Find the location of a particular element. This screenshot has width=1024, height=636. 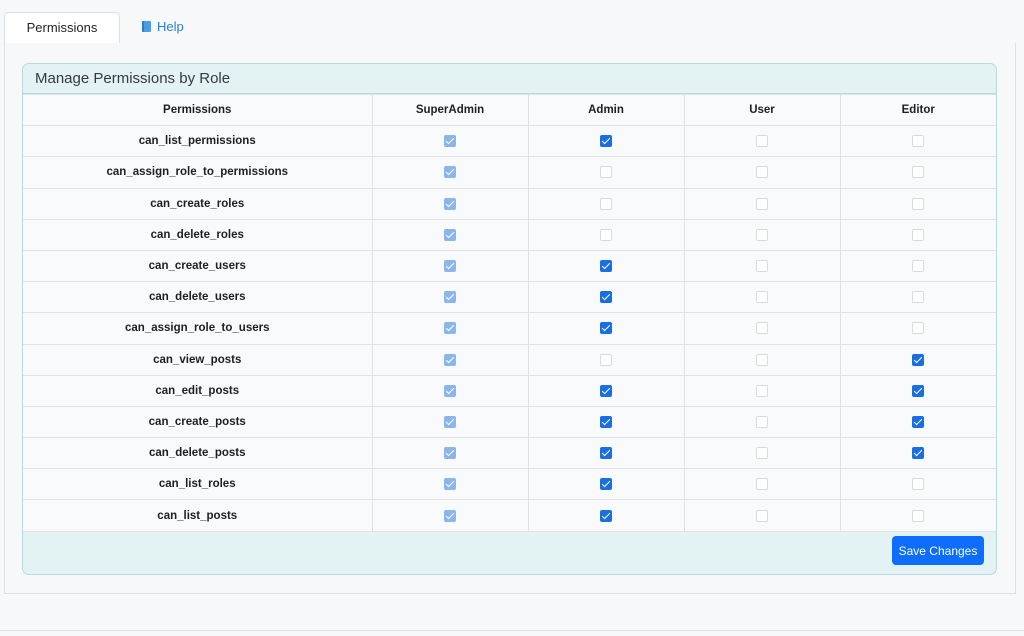

save-changes-button: Save Changes is located at coordinates (938, 550).